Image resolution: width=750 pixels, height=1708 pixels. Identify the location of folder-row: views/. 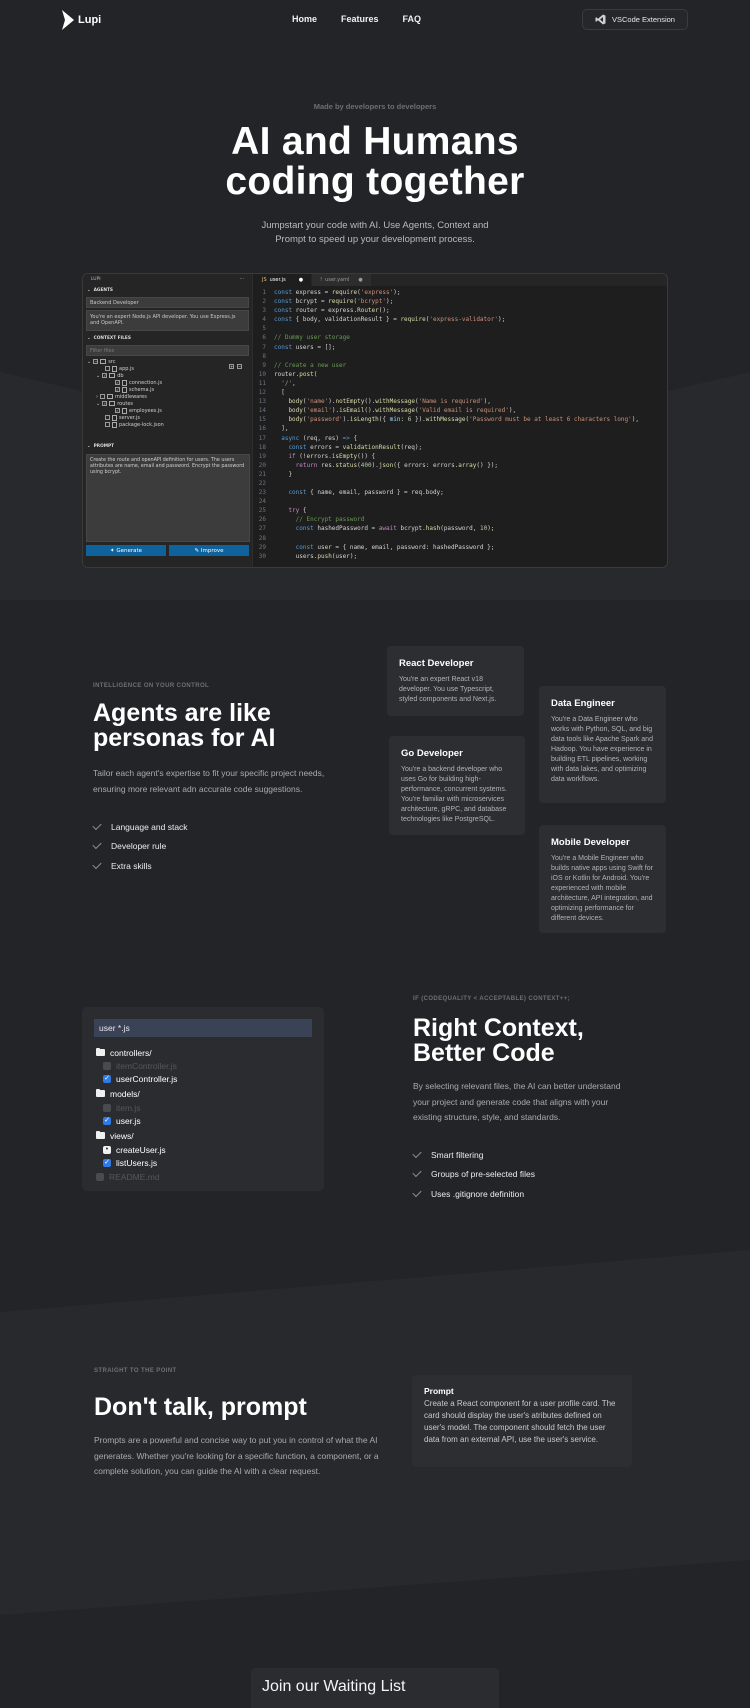
(203, 1135).